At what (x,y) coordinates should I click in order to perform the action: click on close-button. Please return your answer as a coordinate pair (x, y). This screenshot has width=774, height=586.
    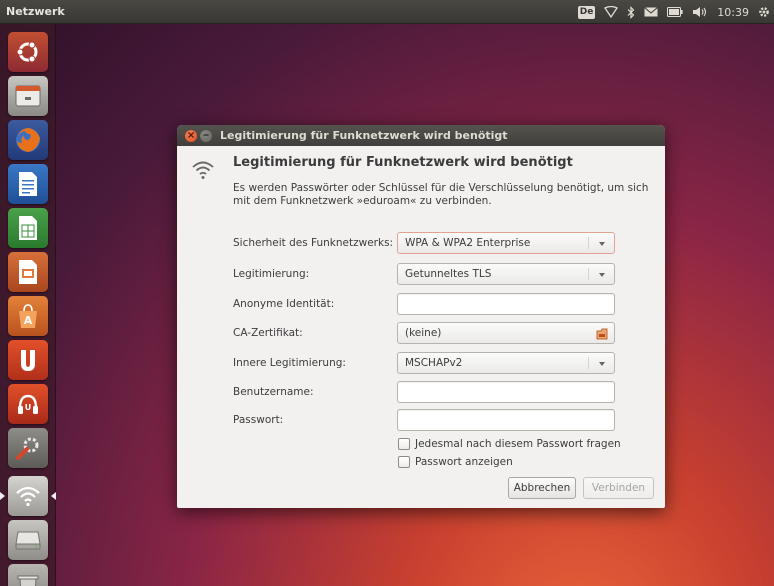
    Looking at the image, I should click on (191, 135).